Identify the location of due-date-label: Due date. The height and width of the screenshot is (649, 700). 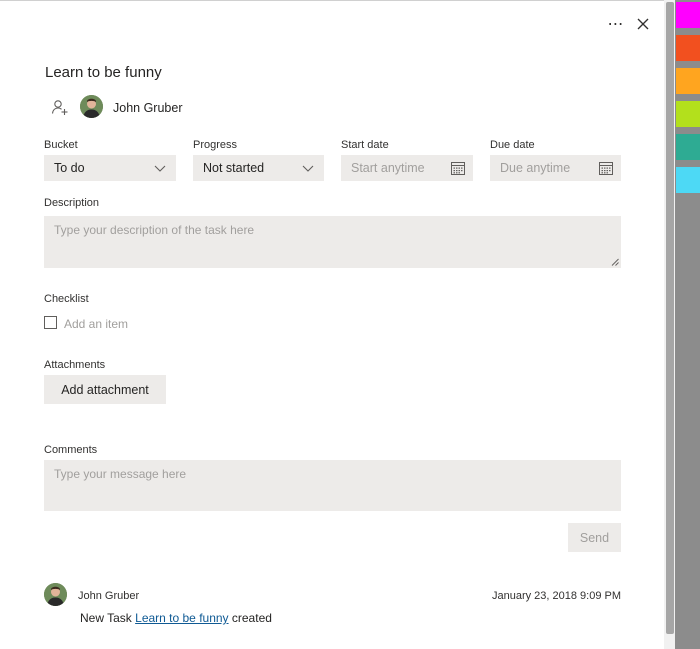
(512, 145).